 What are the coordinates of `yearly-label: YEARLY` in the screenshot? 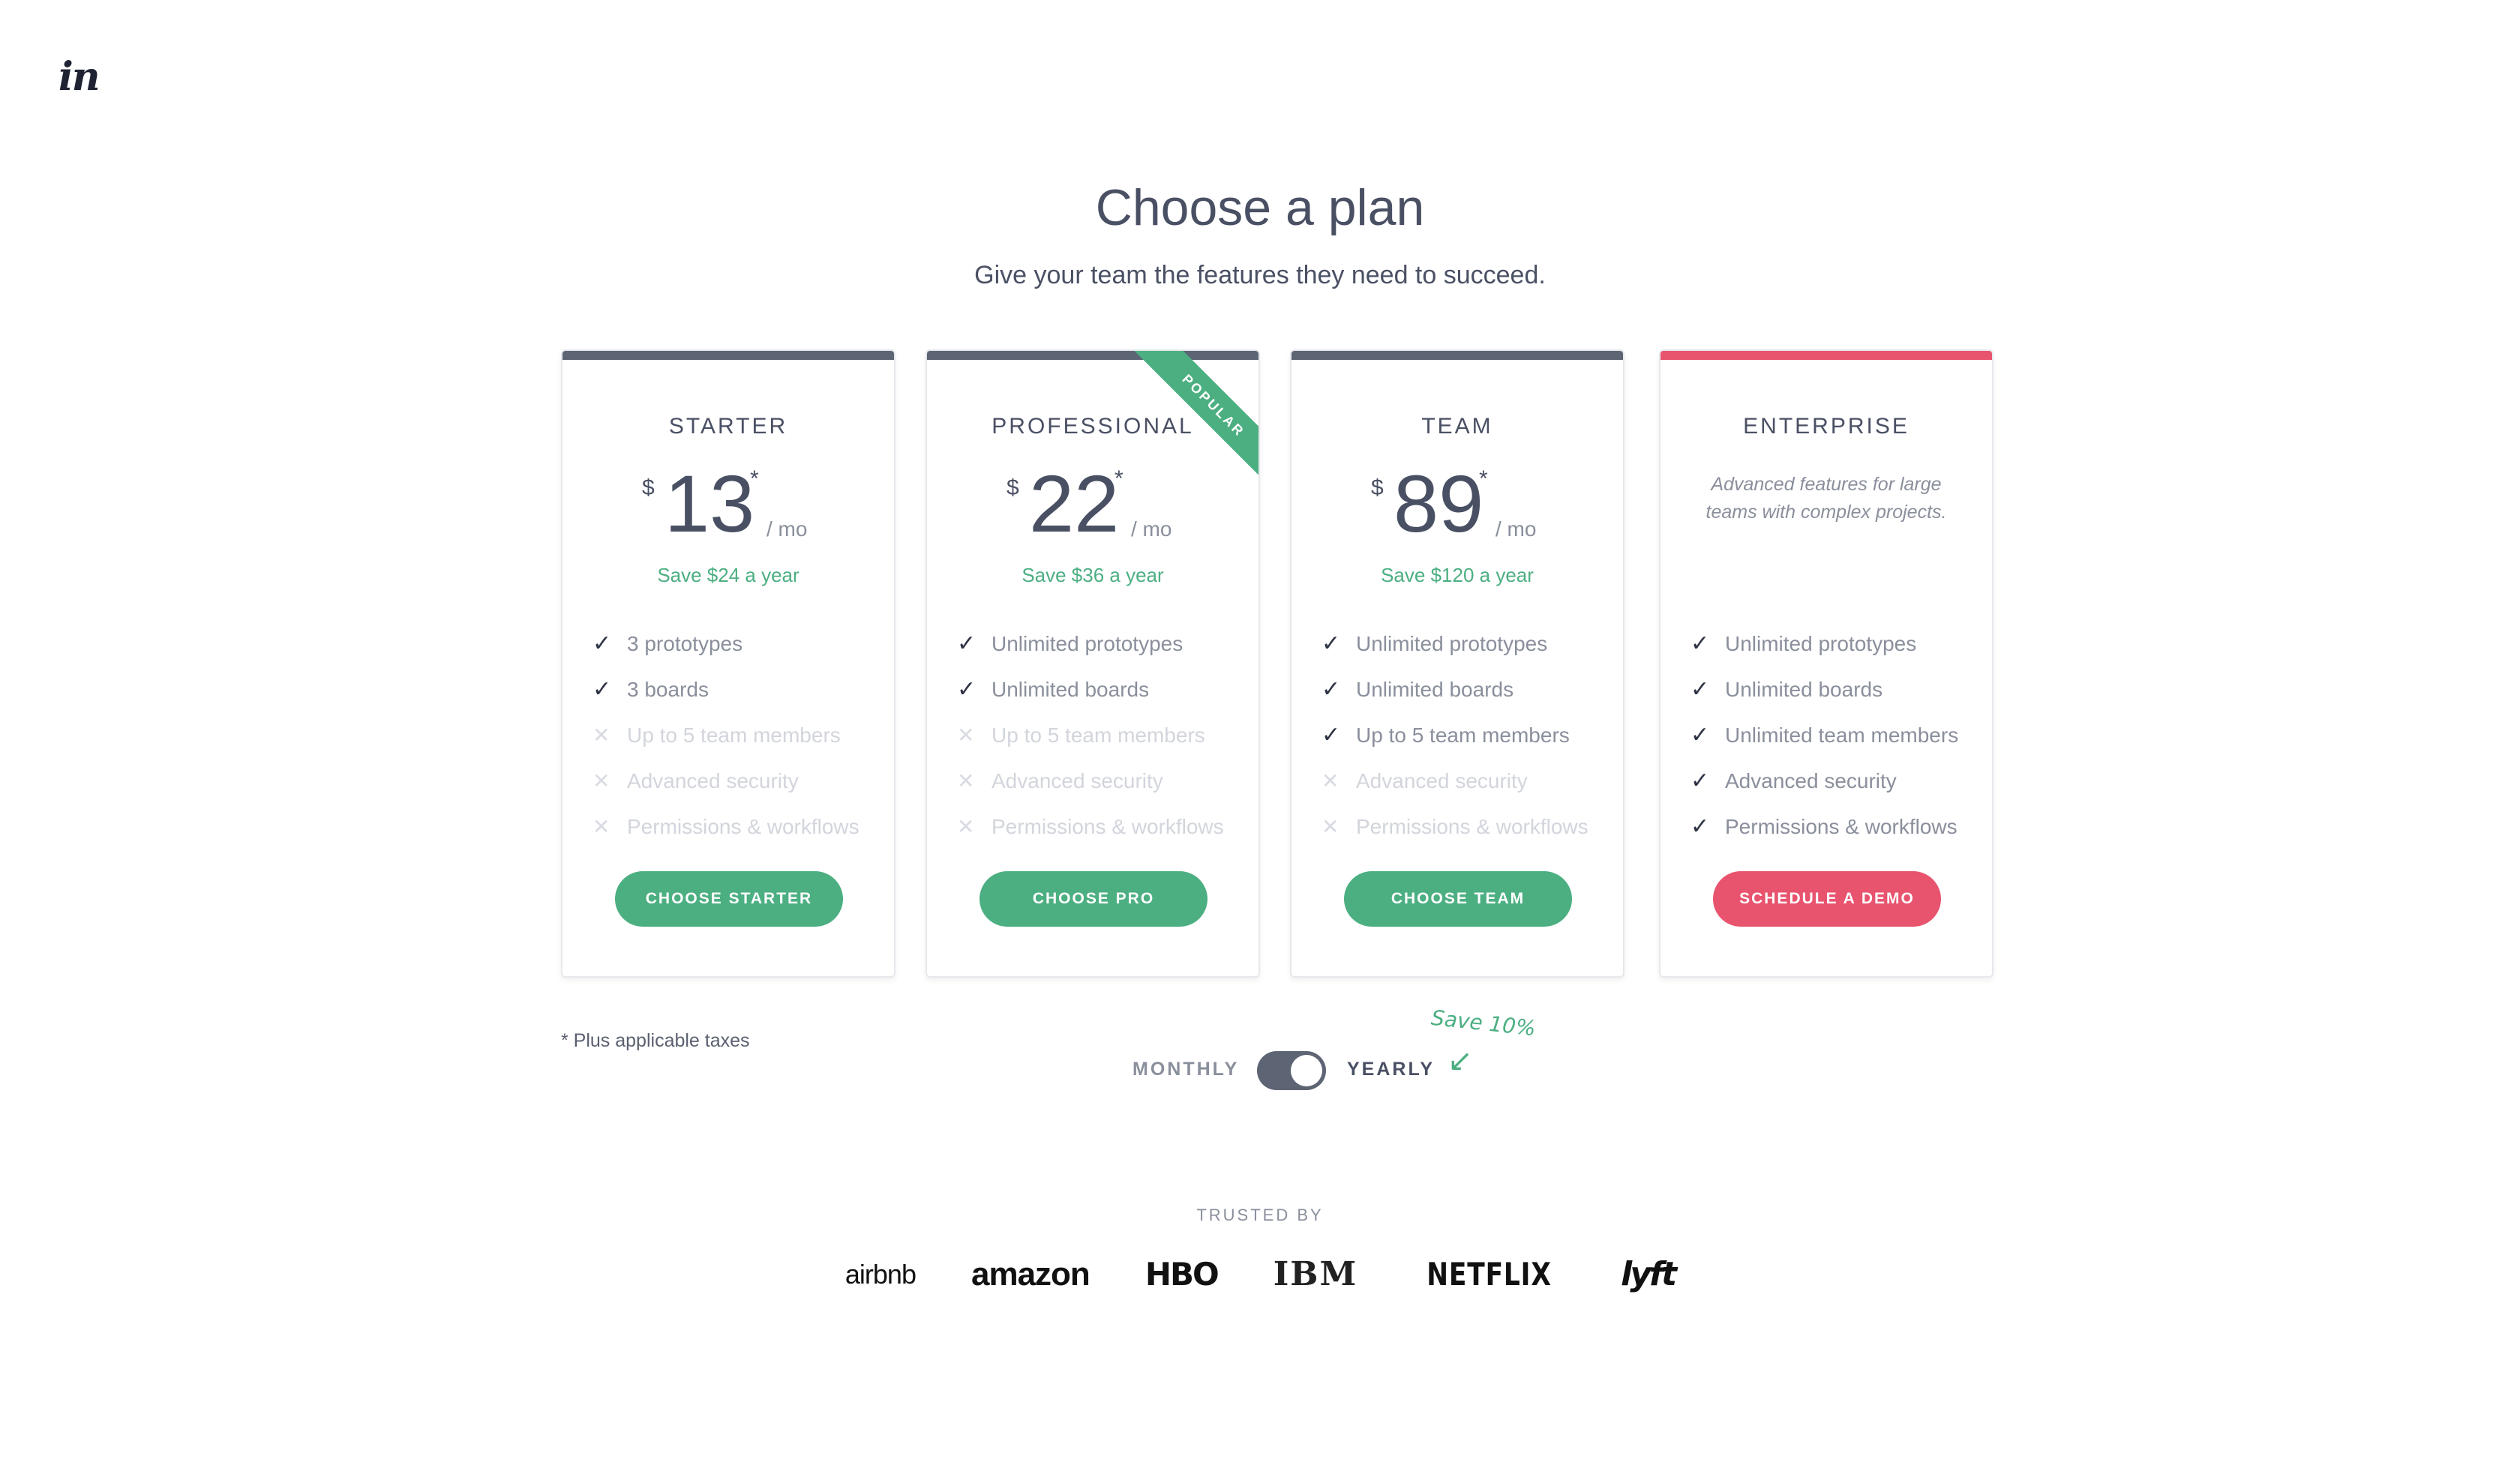 It's located at (1391, 1069).